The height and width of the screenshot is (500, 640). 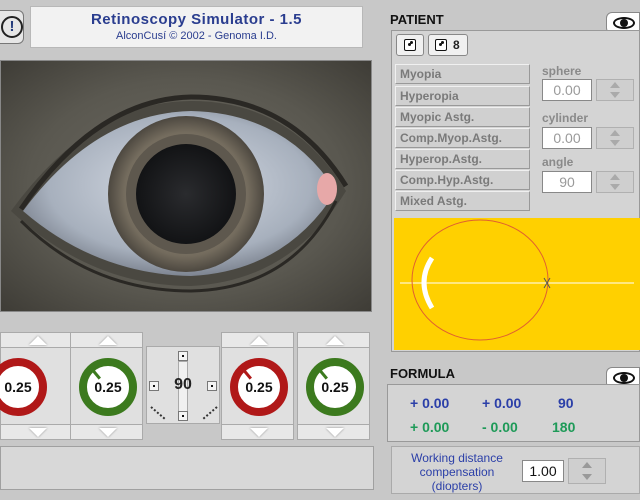 What do you see at coordinates (462, 180) in the screenshot?
I see `case-comp-hyp-astg: Comp.Hyp.Astg.` at bounding box center [462, 180].